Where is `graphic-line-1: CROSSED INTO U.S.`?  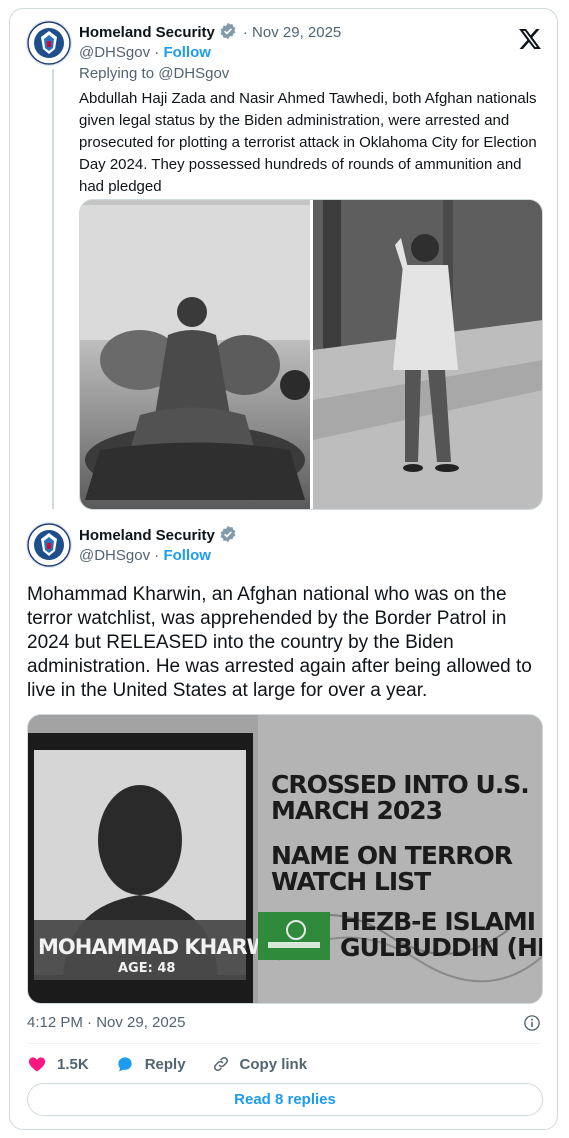
graphic-line-1: CROSSED INTO U.S. is located at coordinates (400, 784).